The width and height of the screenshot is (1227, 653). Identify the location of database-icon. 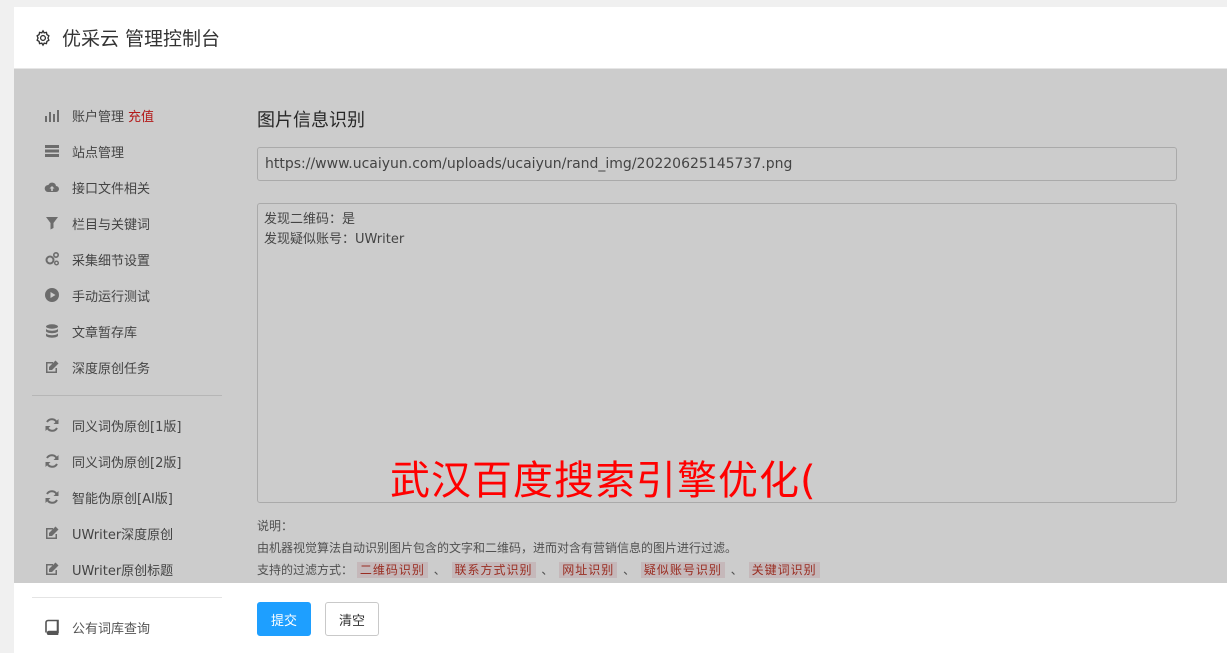
(52, 331).